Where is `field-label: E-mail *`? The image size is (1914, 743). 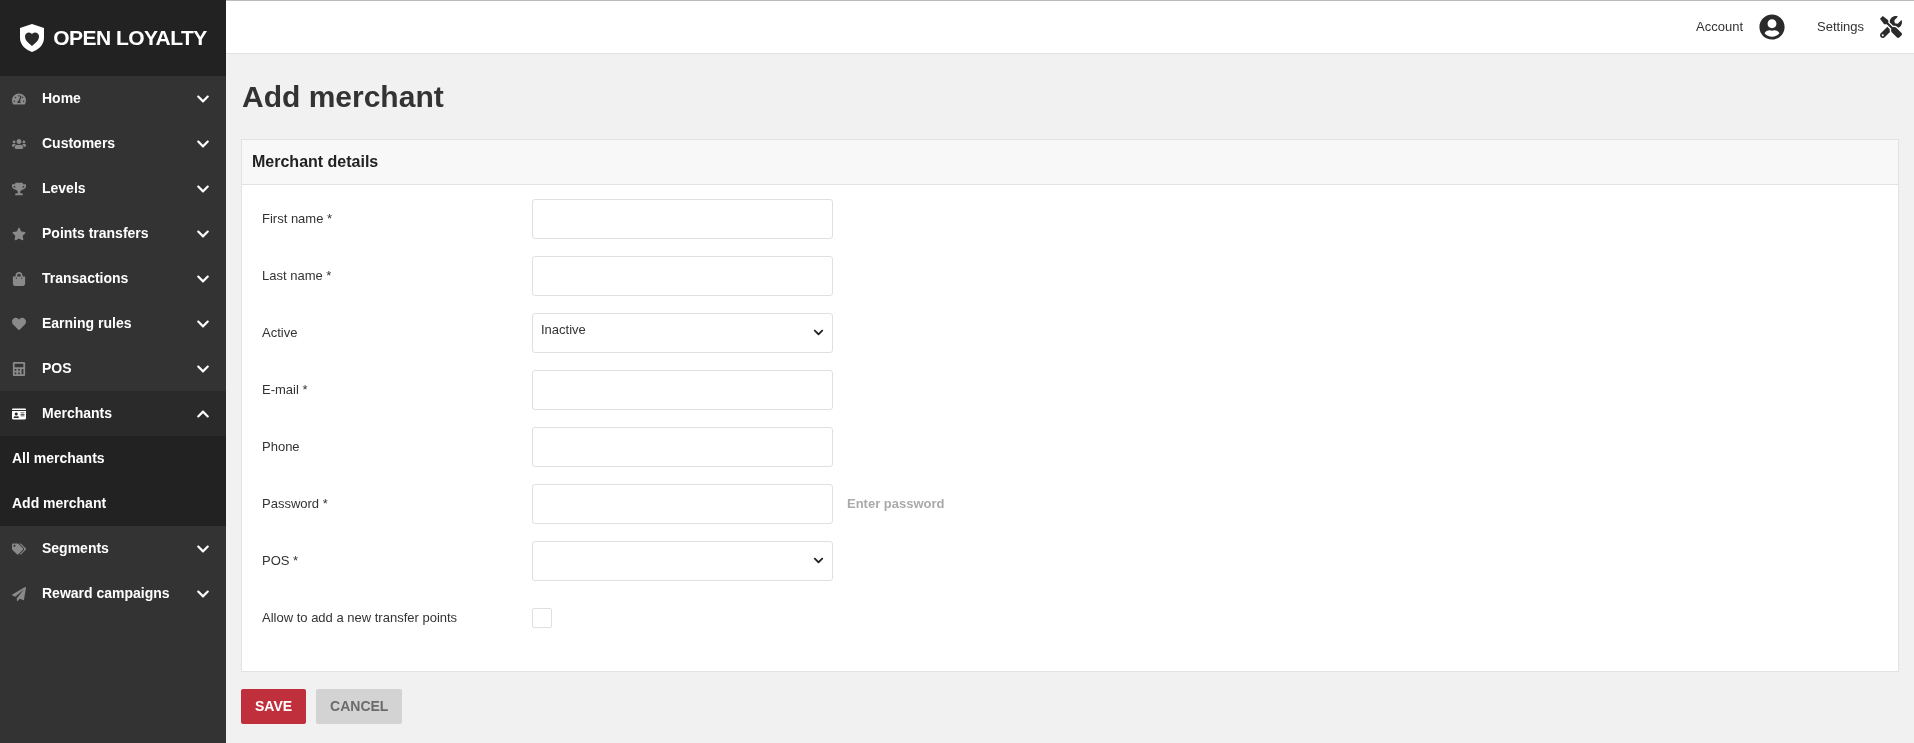 field-label: E-mail * is located at coordinates (285, 389).